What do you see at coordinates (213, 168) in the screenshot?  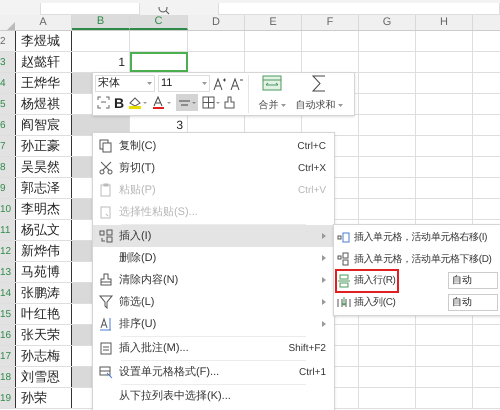 I see `menu-item: 剪切(T) Ctrl+X` at bounding box center [213, 168].